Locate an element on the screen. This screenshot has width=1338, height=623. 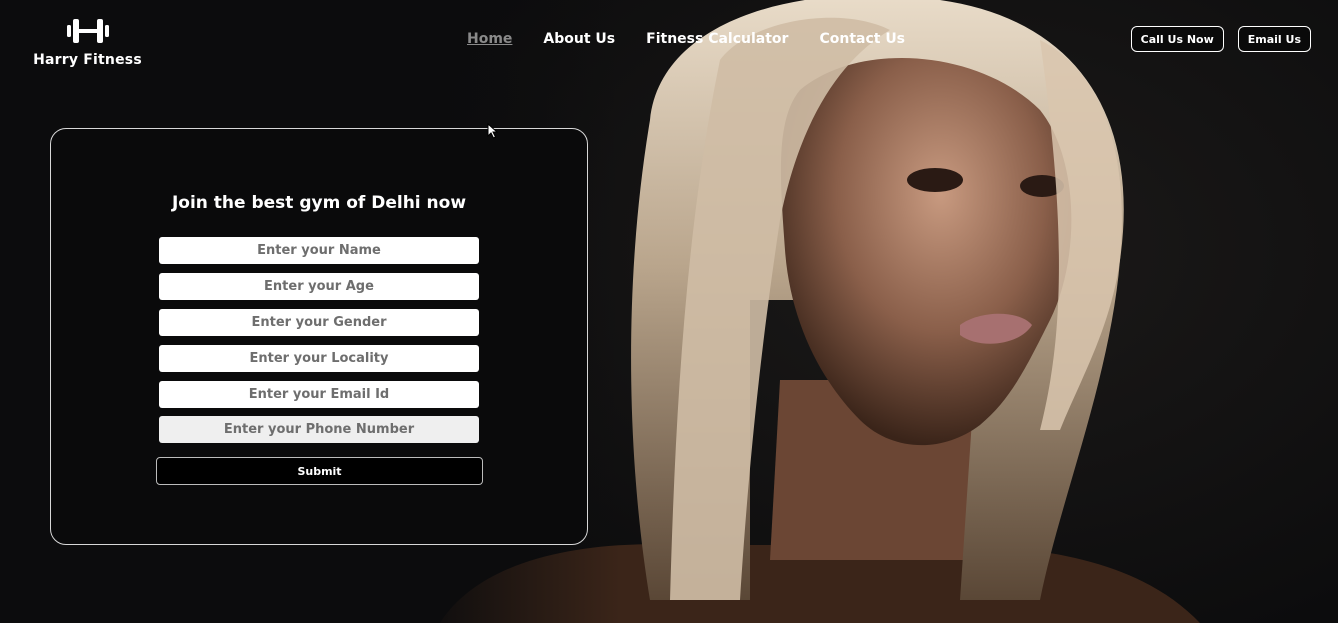
age-input is located at coordinates (319, 286).